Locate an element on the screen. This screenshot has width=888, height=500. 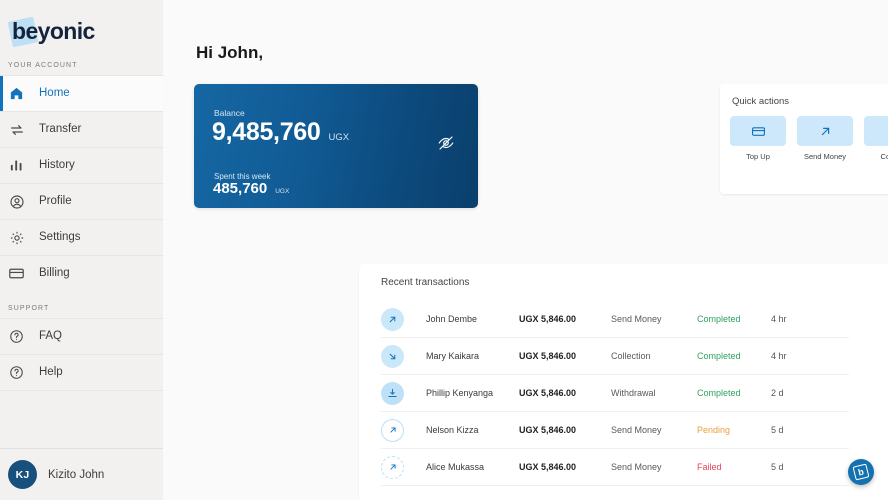
sidebar-section-account-label: YOUR ACCOUNT is located at coordinates (43, 65).